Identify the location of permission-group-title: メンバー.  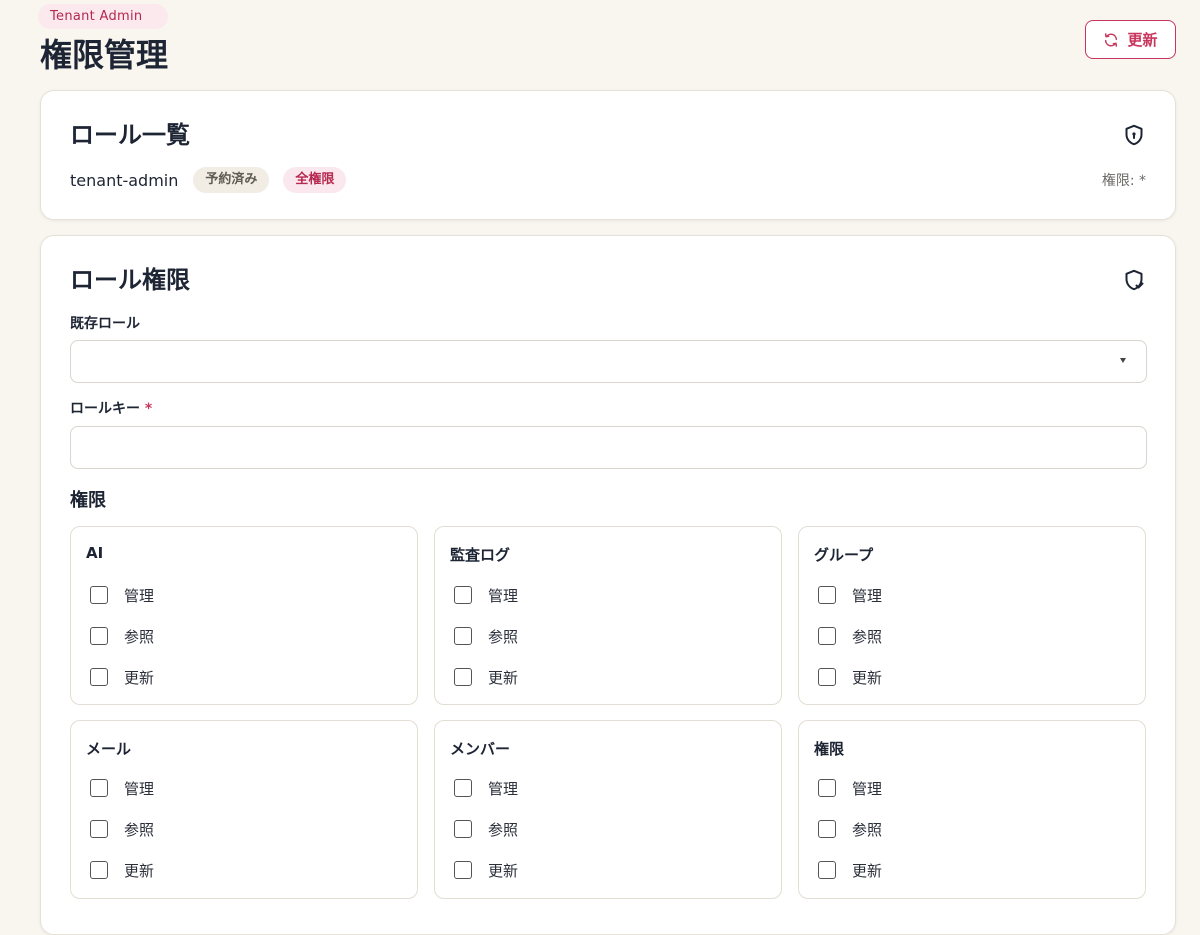
(480, 749).